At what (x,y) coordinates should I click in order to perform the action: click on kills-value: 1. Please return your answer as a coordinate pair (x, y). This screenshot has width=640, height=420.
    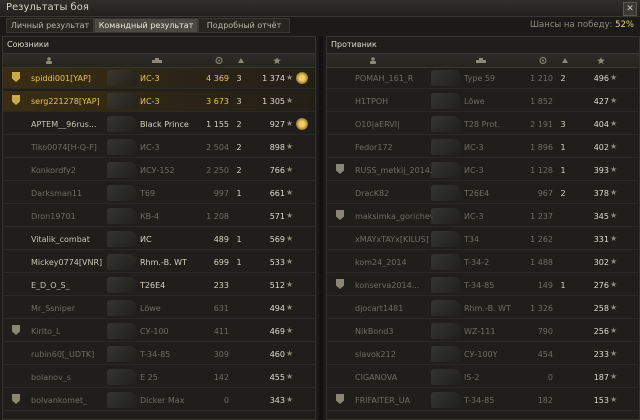
    Looking at the image, I should click on (239, 193).